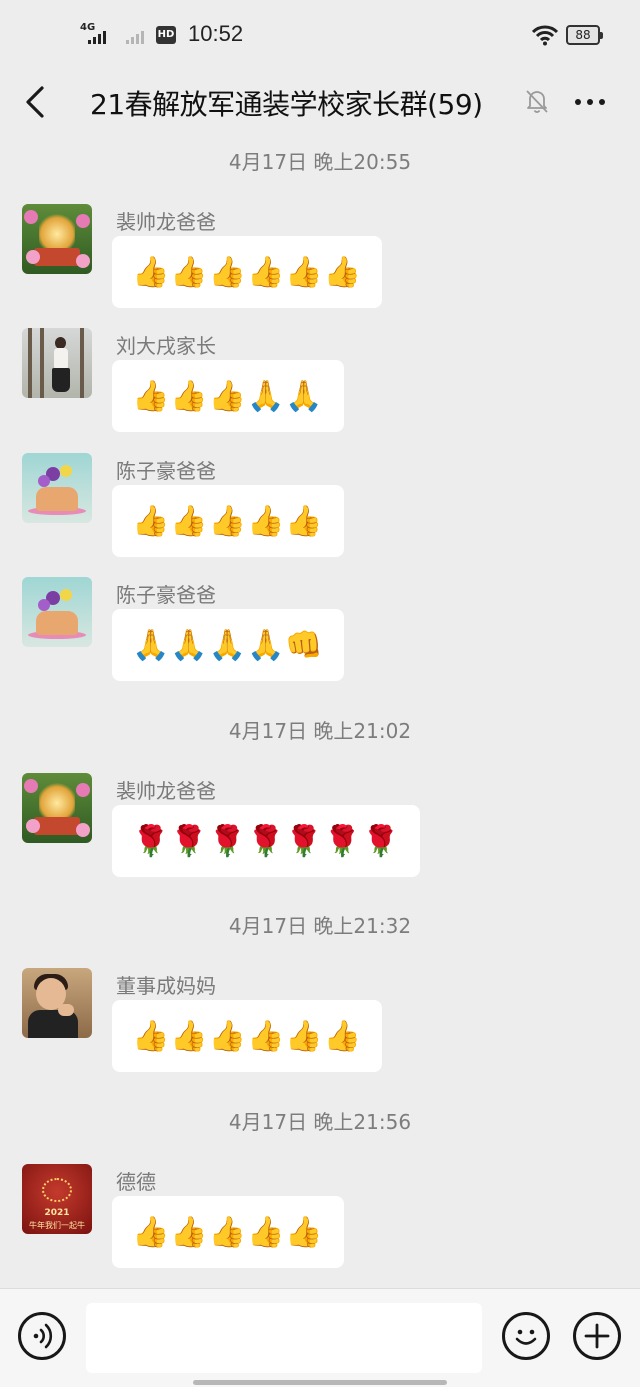  I want to click on message-timestamp: 4月17日 晚上21:56, so click(320, 1122).